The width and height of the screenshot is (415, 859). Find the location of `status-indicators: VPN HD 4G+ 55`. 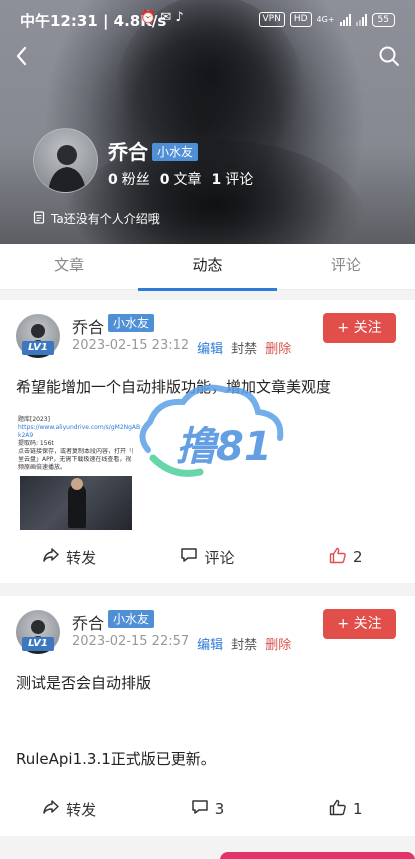

status-indicators: VPN HD 4G+ 55 is located at coordinates (326, 19).